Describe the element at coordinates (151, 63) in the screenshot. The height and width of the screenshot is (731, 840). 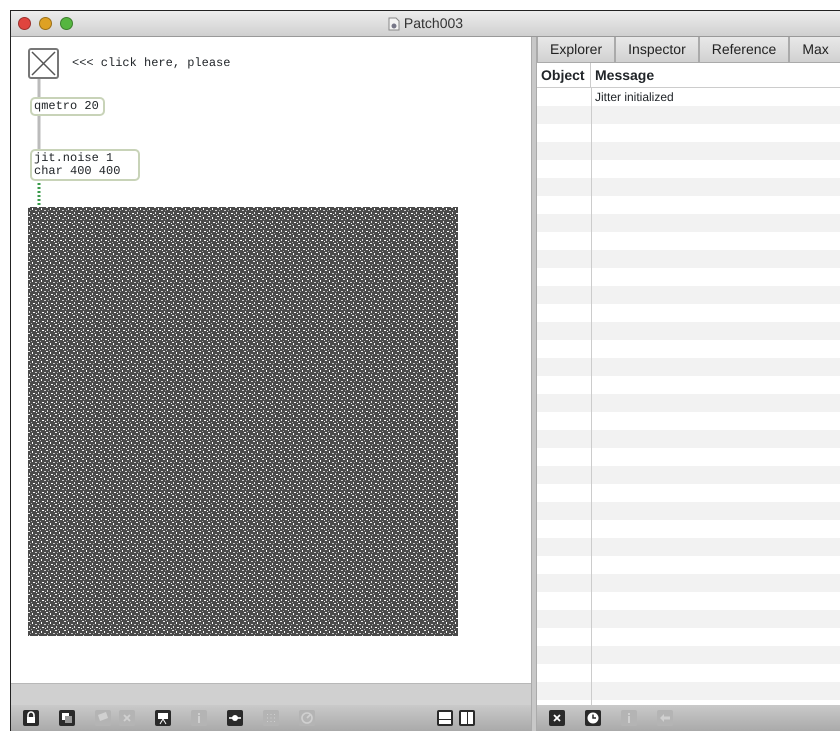
I see `comment-text: <<< click here, please` at that location.